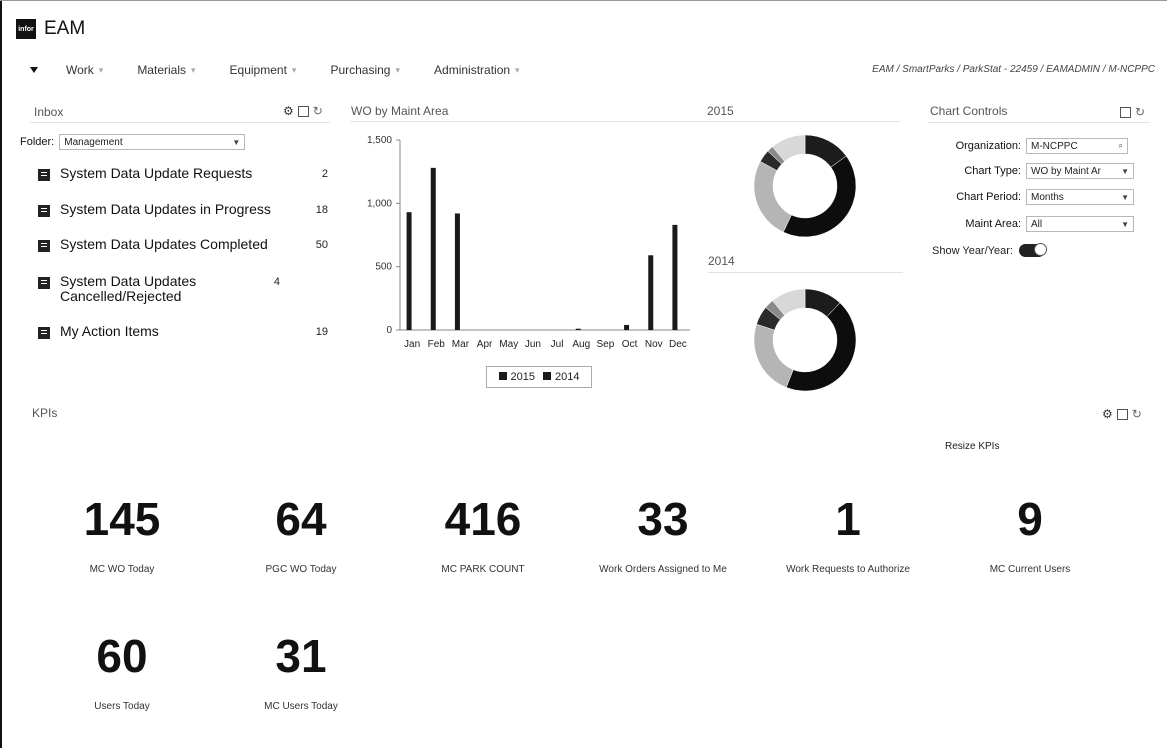 The image size is (1167, 748). Describe the element at coordinates (156, 173) in the screenshot. I see `inbox-item-label: System Data Update Requests` at that location.